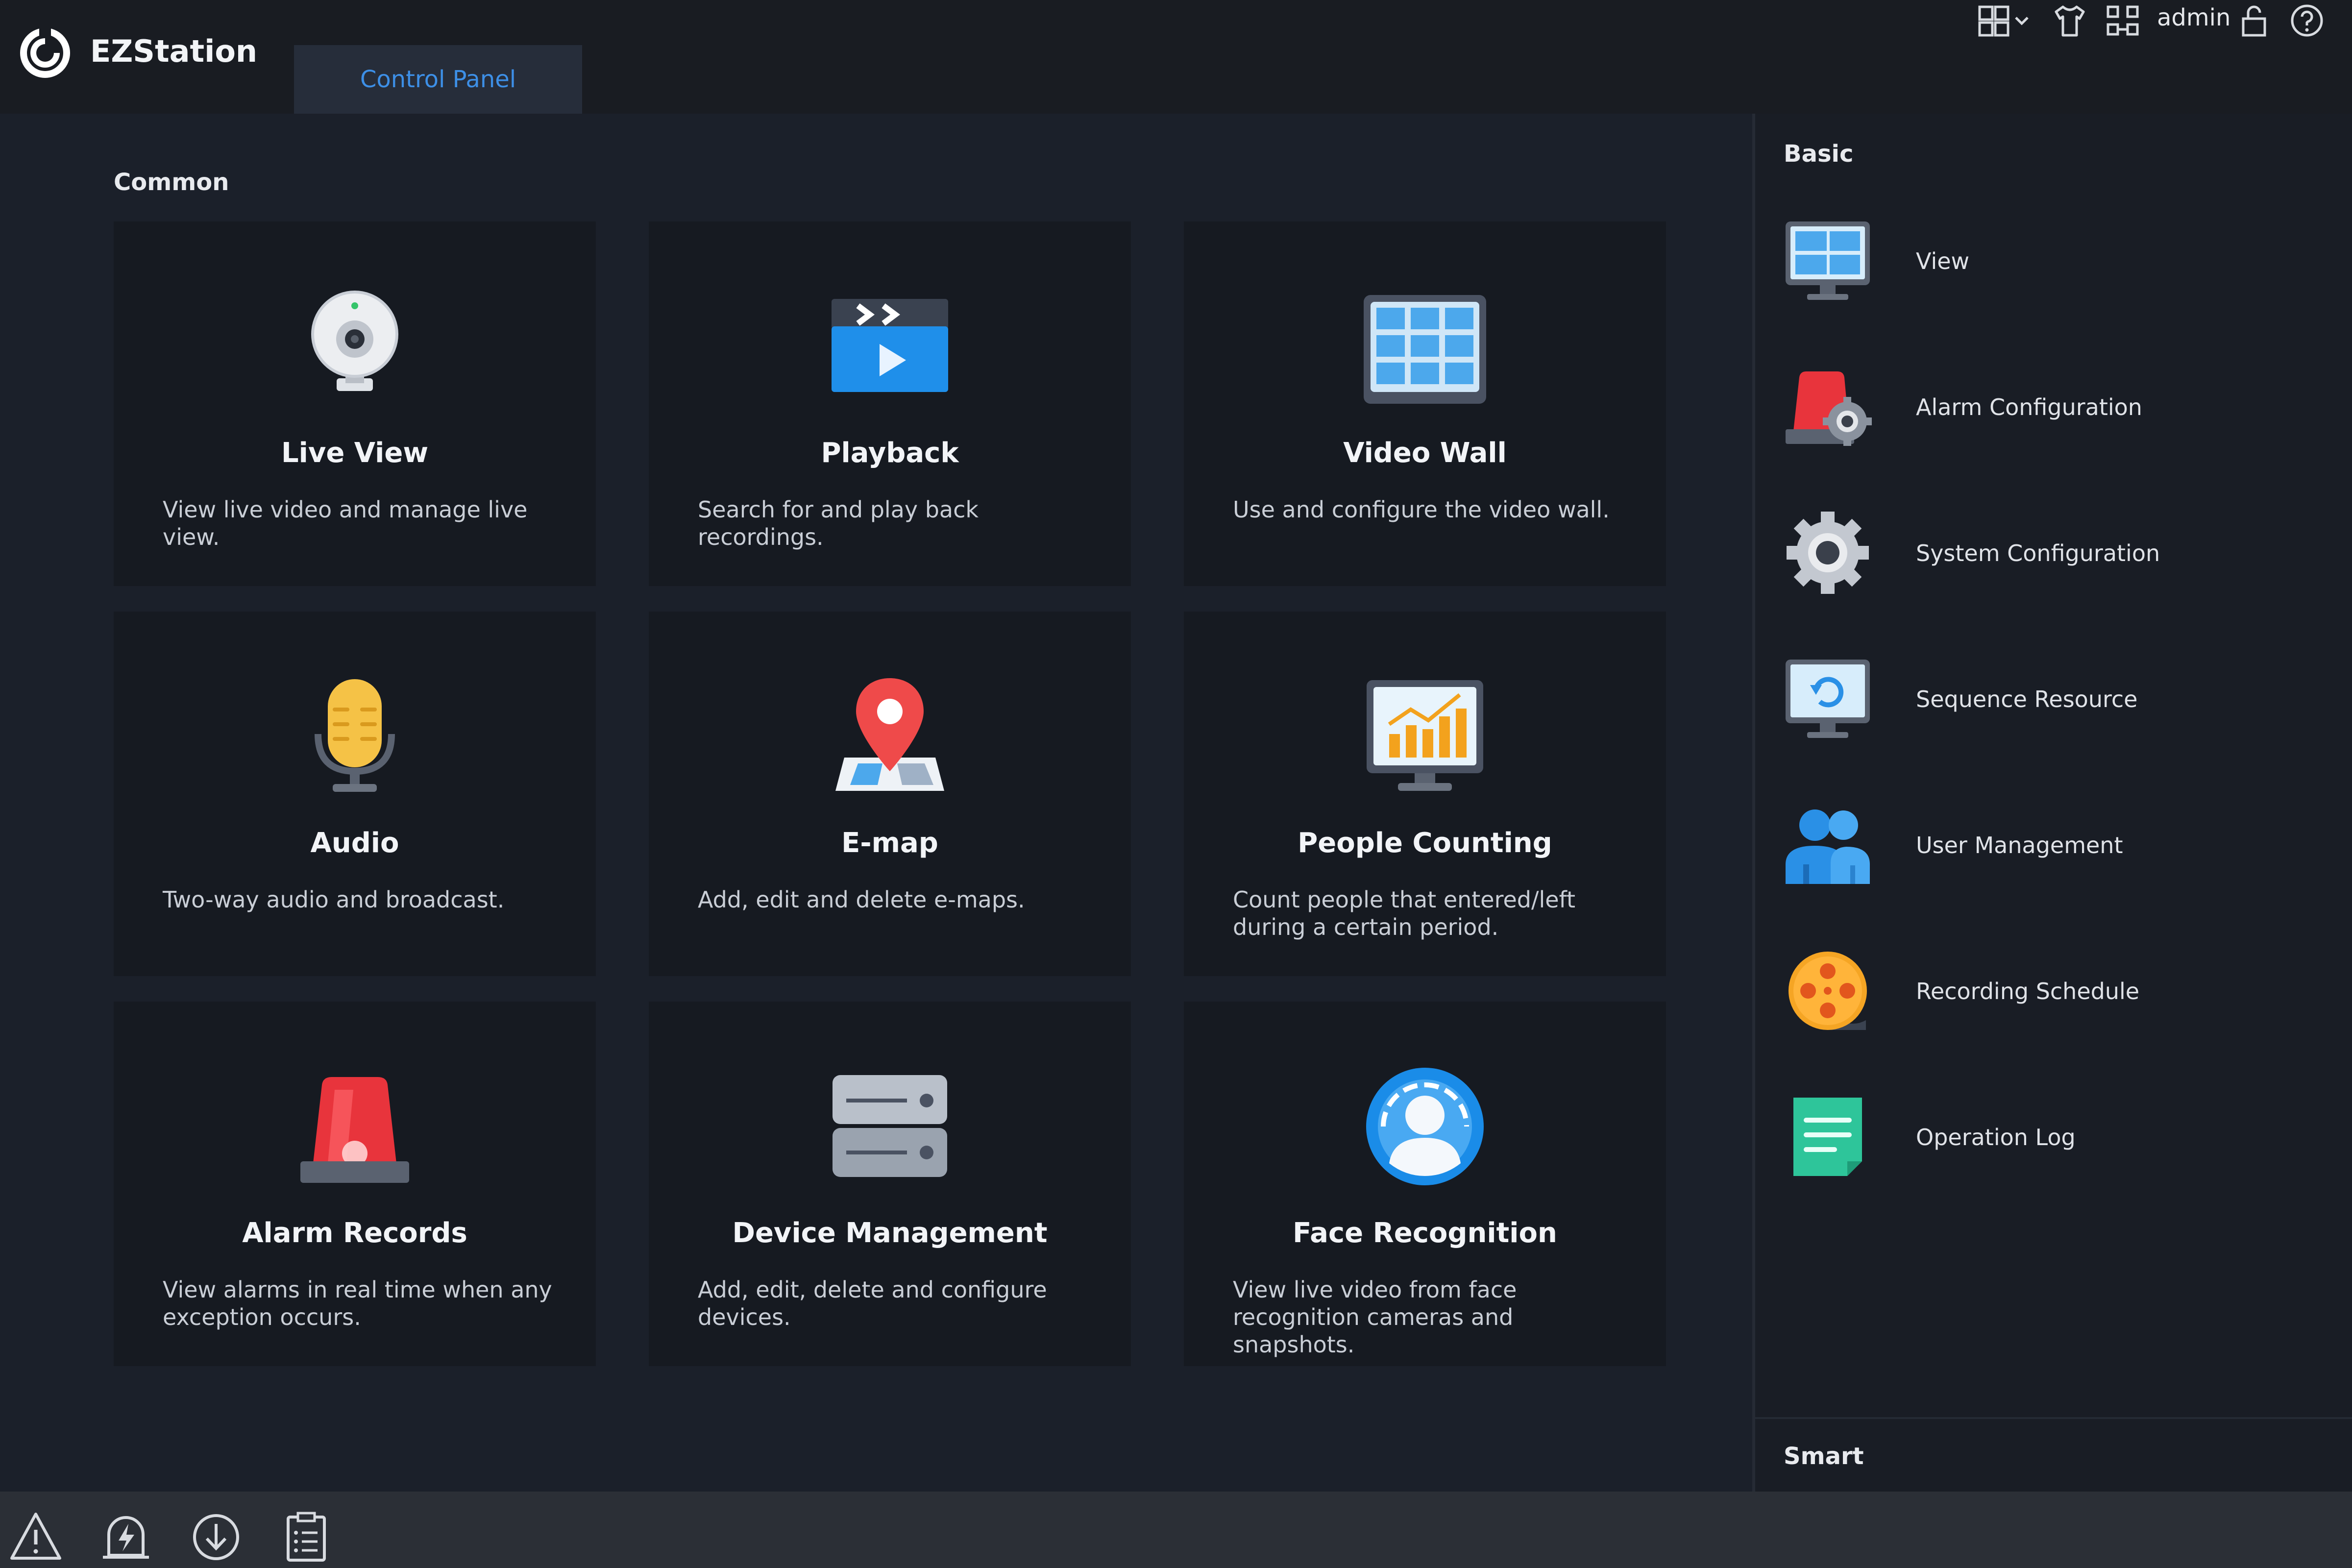 This screenshot has width=2352, height=1568. I want to click on sidebar-item-label: Sequence Resource, so click(2027, 699).